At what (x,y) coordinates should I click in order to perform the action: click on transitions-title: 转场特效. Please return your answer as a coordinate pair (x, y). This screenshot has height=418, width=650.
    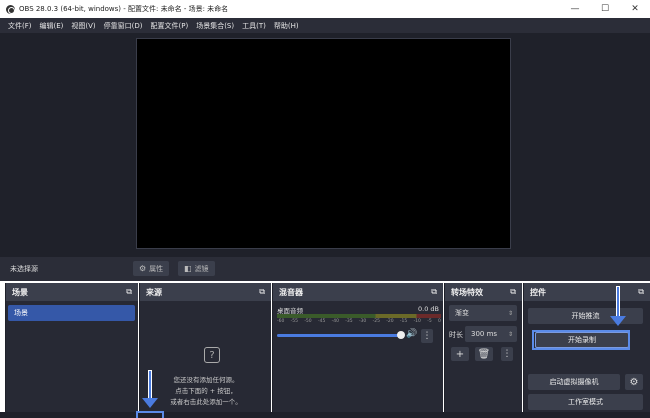
    Looking at the image, I should click on (467, 292).